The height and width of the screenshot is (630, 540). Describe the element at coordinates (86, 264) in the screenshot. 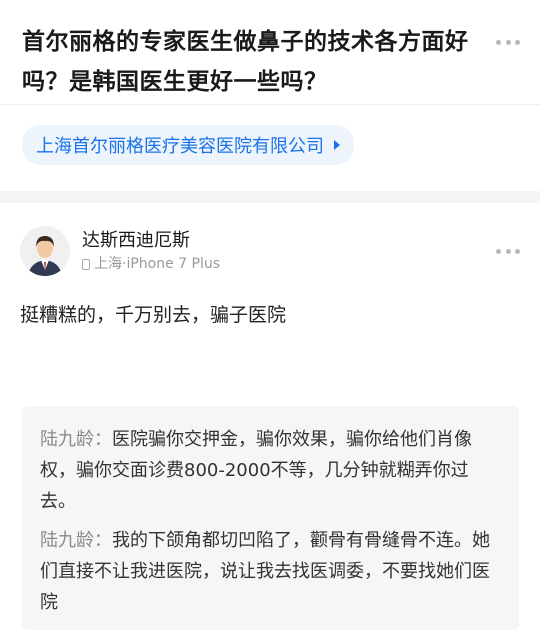

I see `phone-icon` at that location.